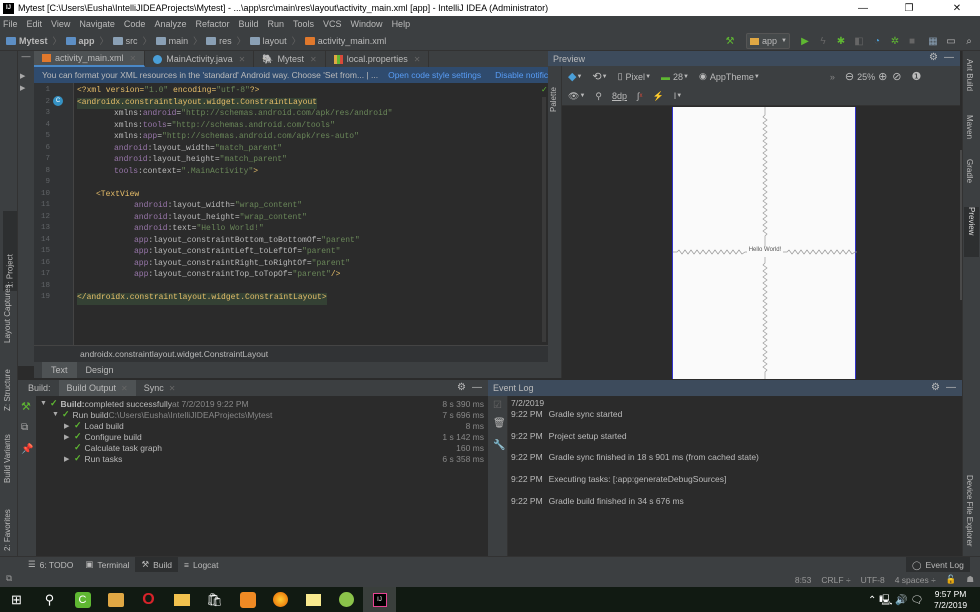 This screenshot has width=980, height=612. What do you see at coordinates (849, 76) in the screenshot?
I see `zoom-out-icon: ⊖` at bounding box center [849, 76].